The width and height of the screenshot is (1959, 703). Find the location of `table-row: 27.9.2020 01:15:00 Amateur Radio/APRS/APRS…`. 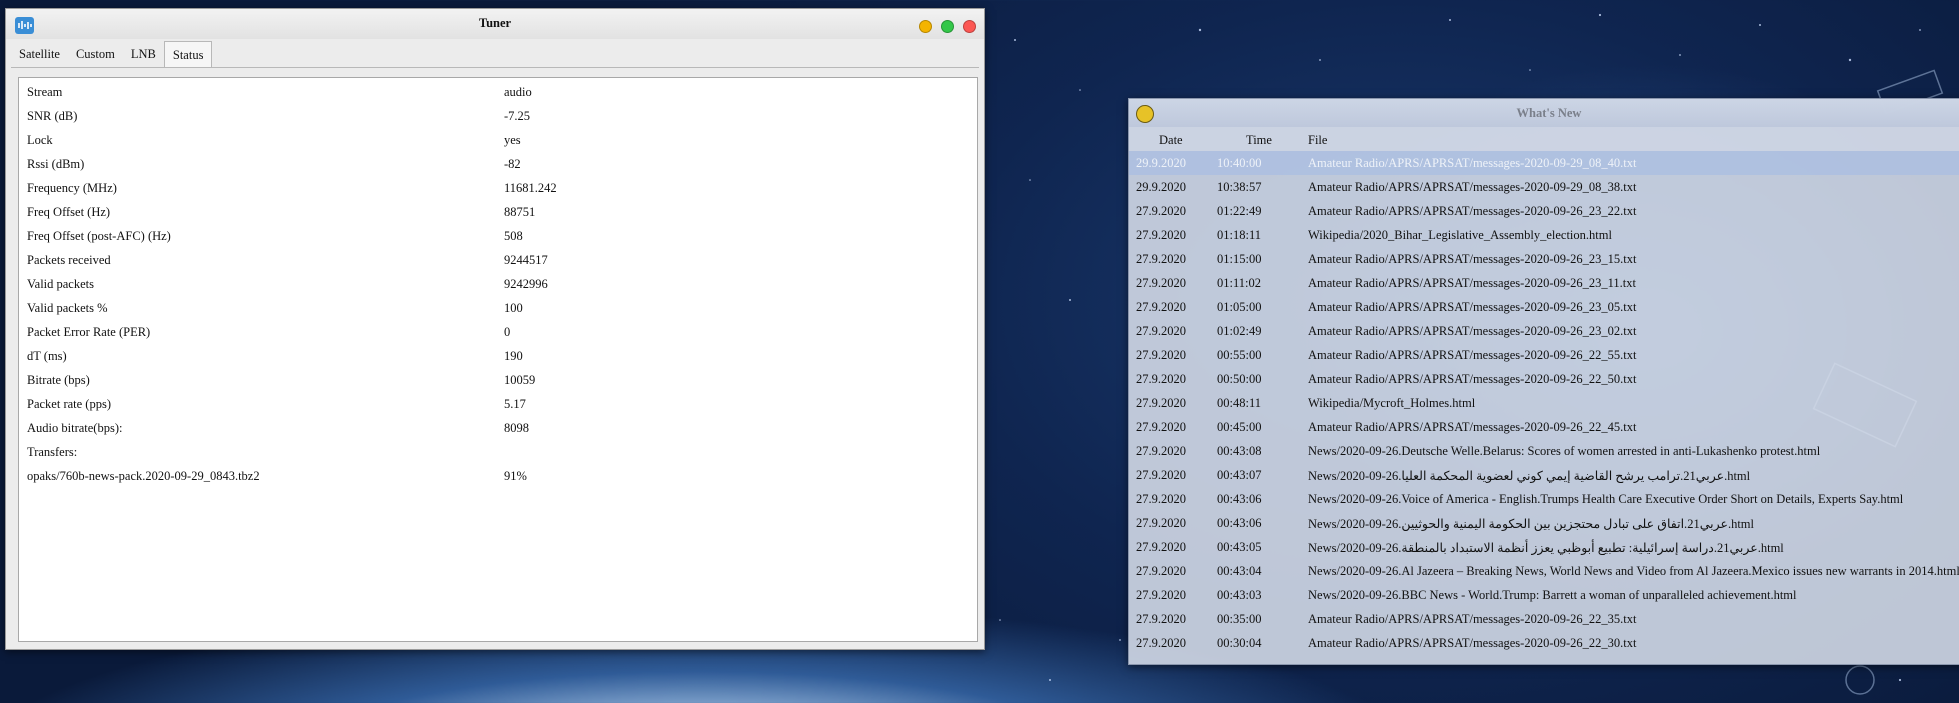

table-row: 27.9.2020 01:15:00 Amateur Radio/APRS/APRS… is located at coordinates (1544, 259).